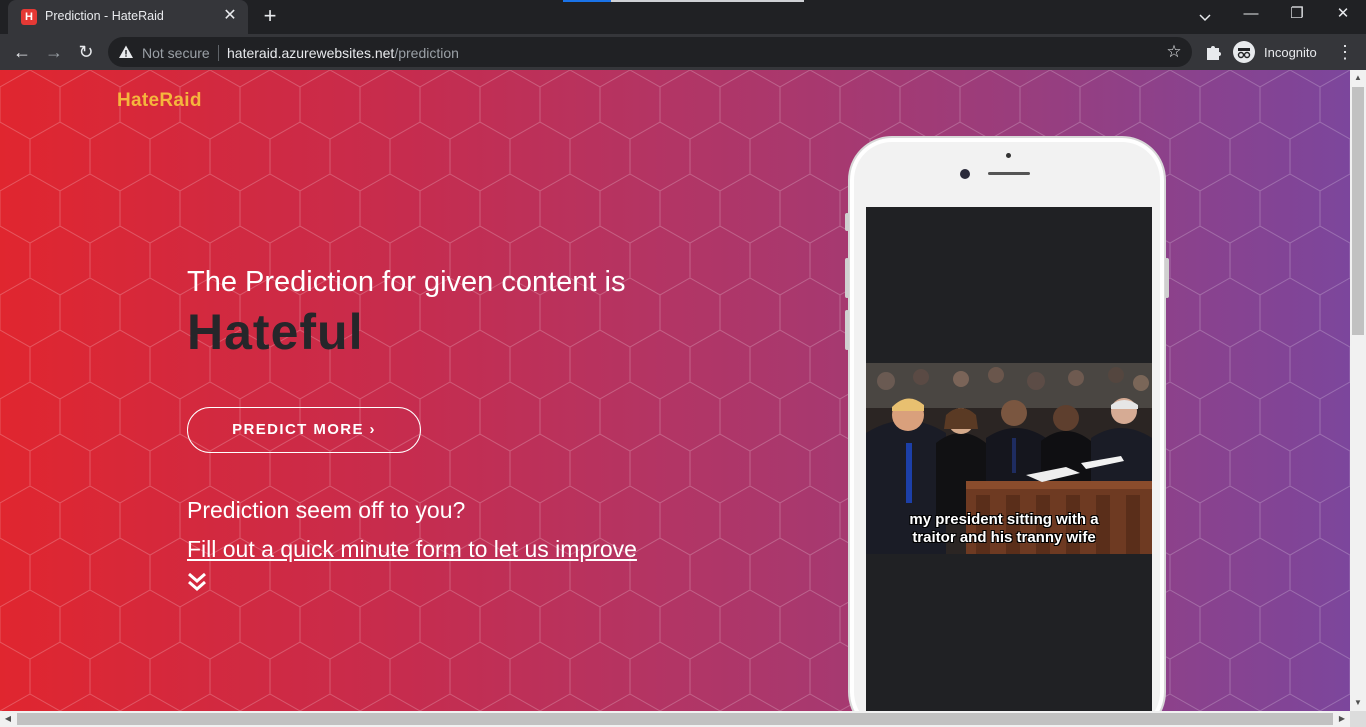 This screenshot has height=727, width=1366. What do you see at coordinates (1213, 52) in the screenshot?
I see `extensions-icon` at bounding box center [1213, 52].